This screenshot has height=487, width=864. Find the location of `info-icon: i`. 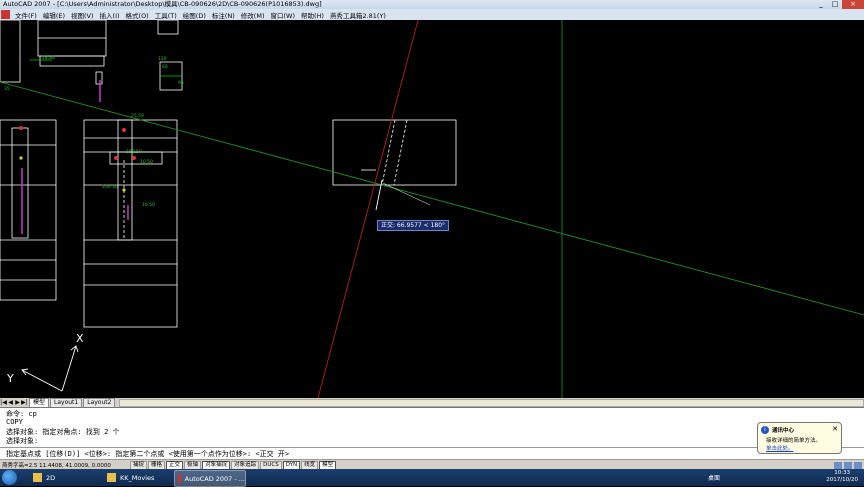

info-icon: i is located at coordinates (765, 430).